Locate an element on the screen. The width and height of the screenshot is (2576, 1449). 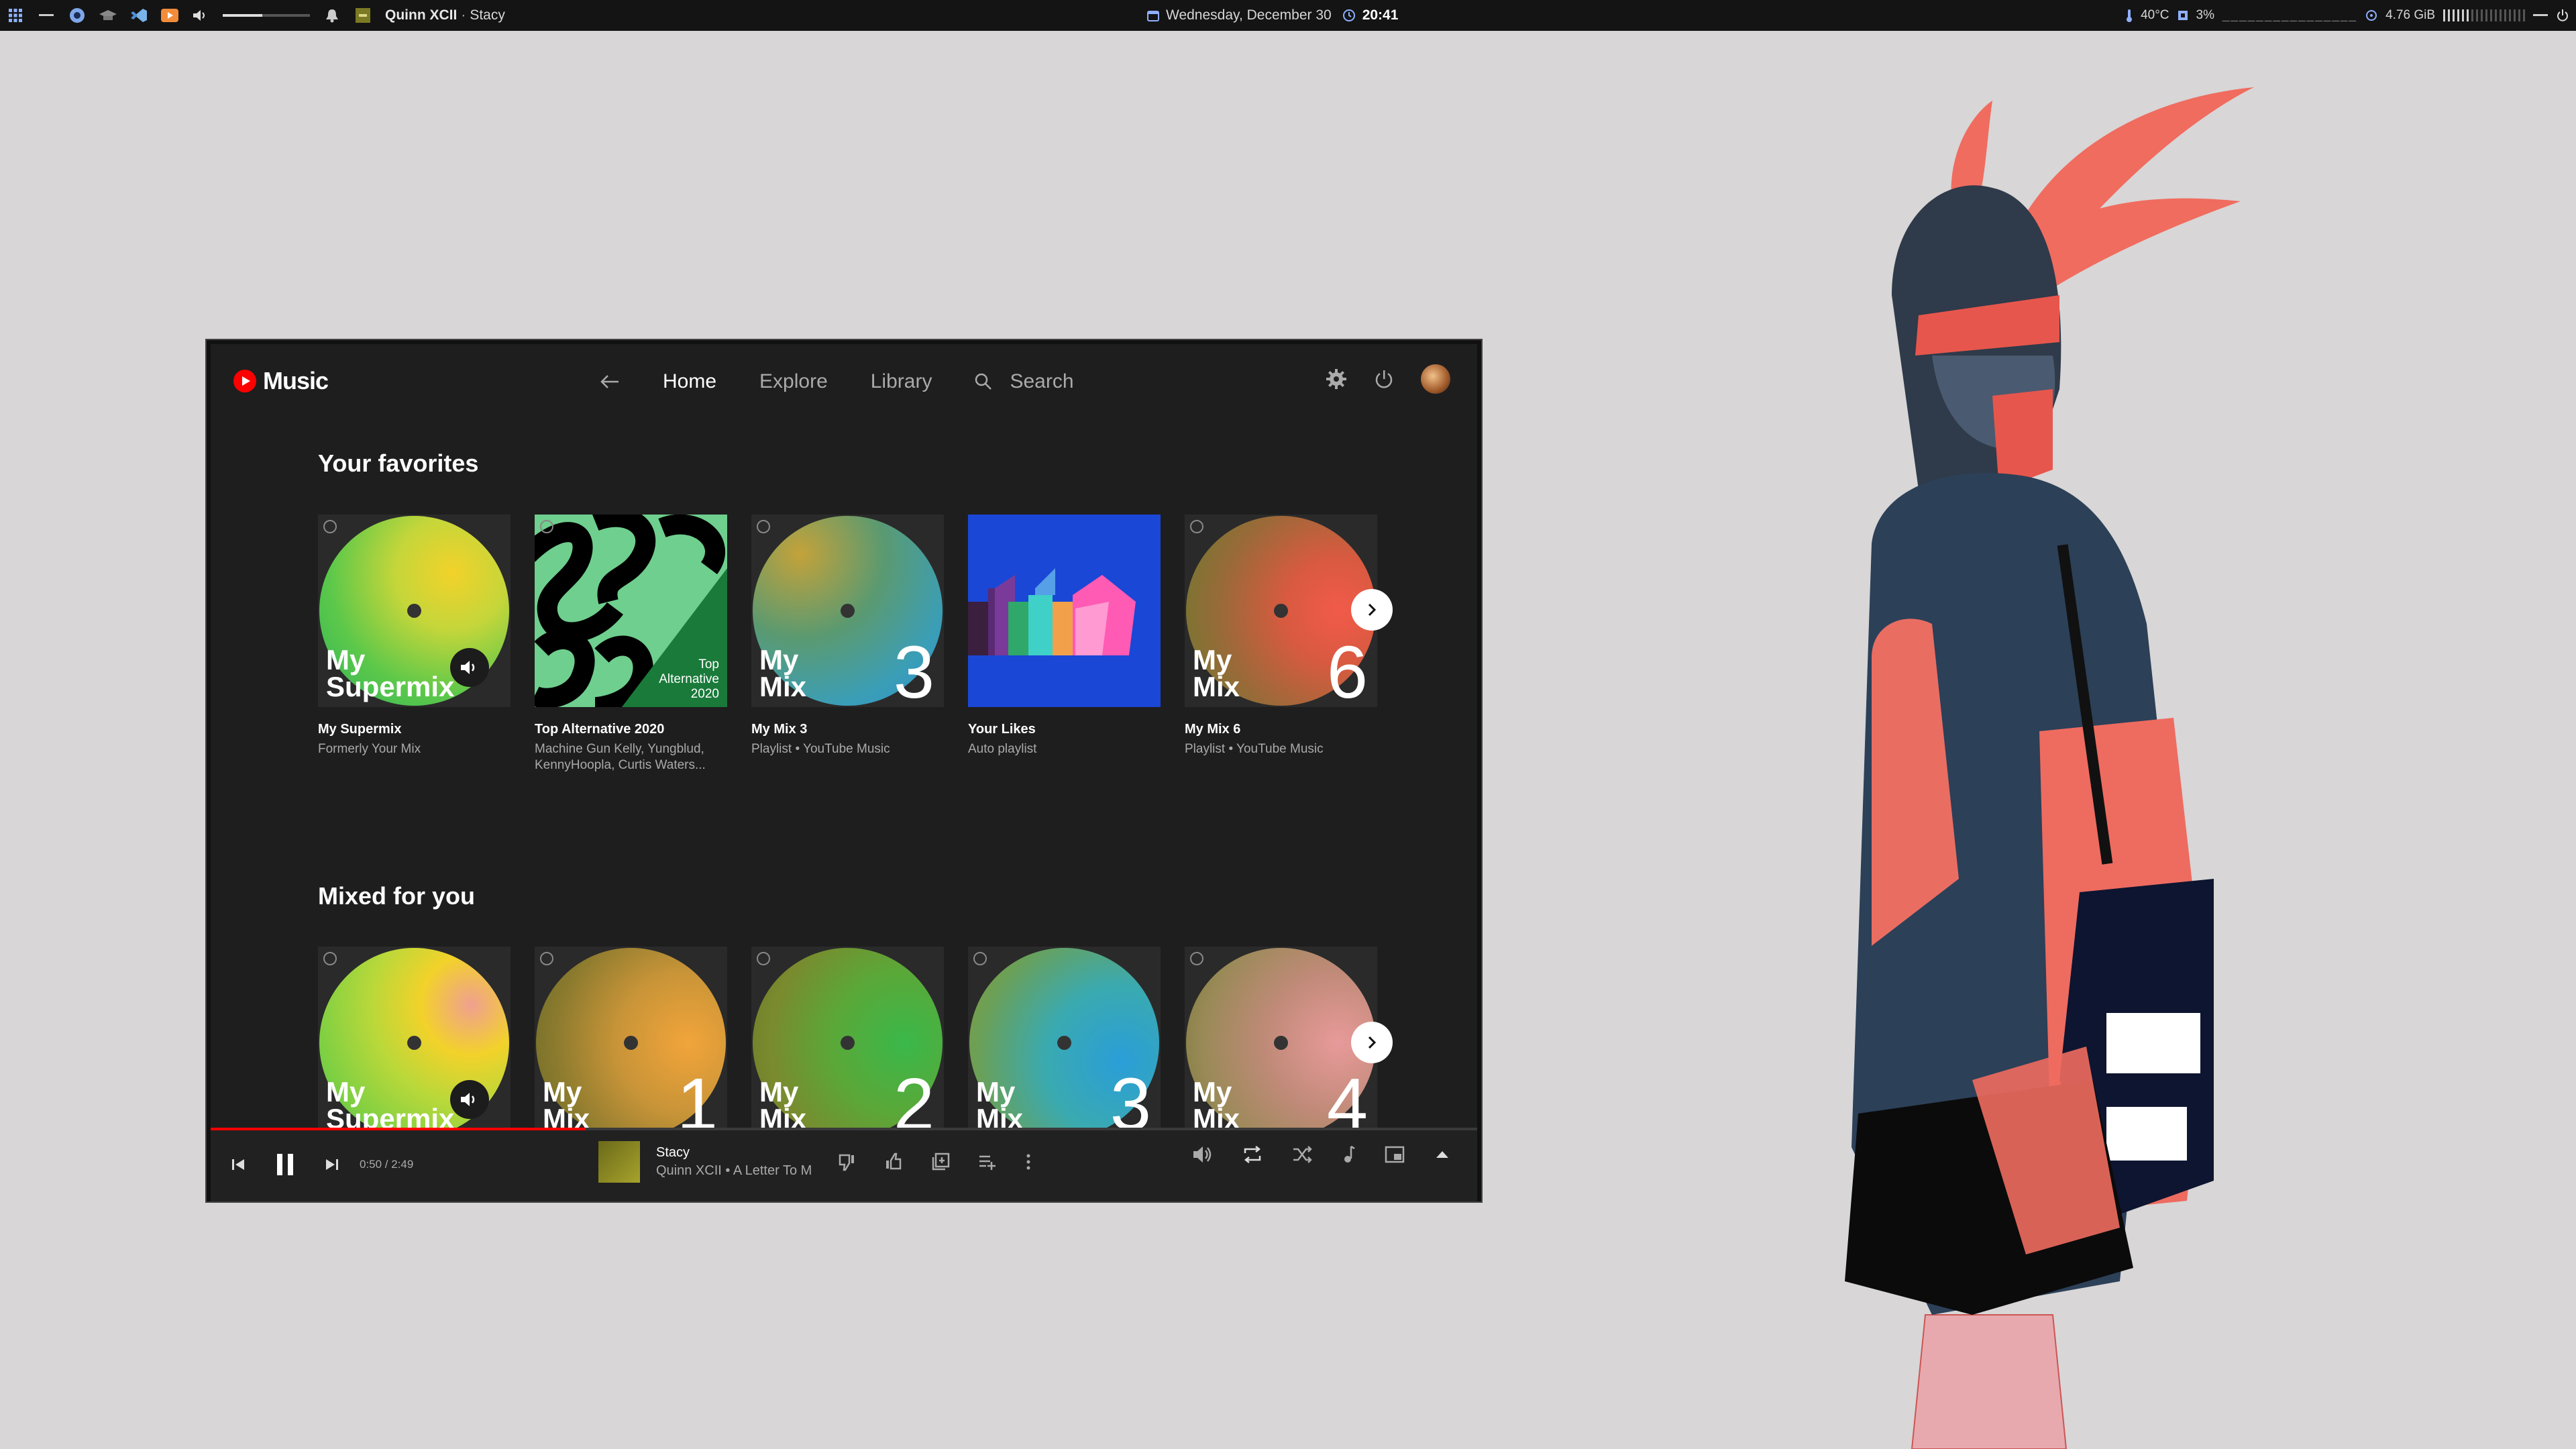
favorites-next-button is located at coordinates (1372, 610).